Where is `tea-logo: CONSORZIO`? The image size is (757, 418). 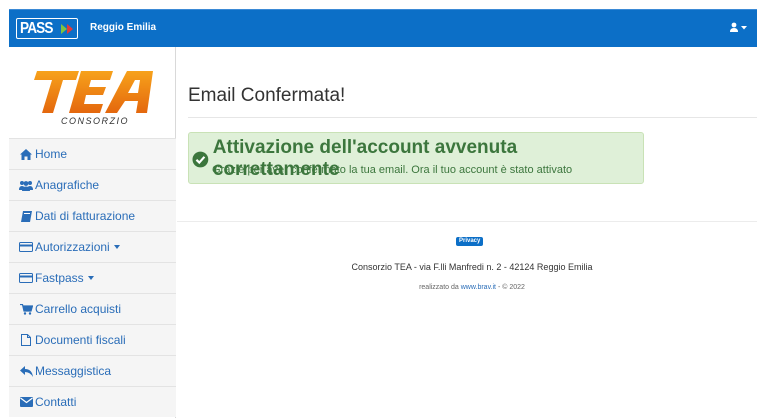 tea-logo: CONSORZIO is located at coordinates (92, 92).